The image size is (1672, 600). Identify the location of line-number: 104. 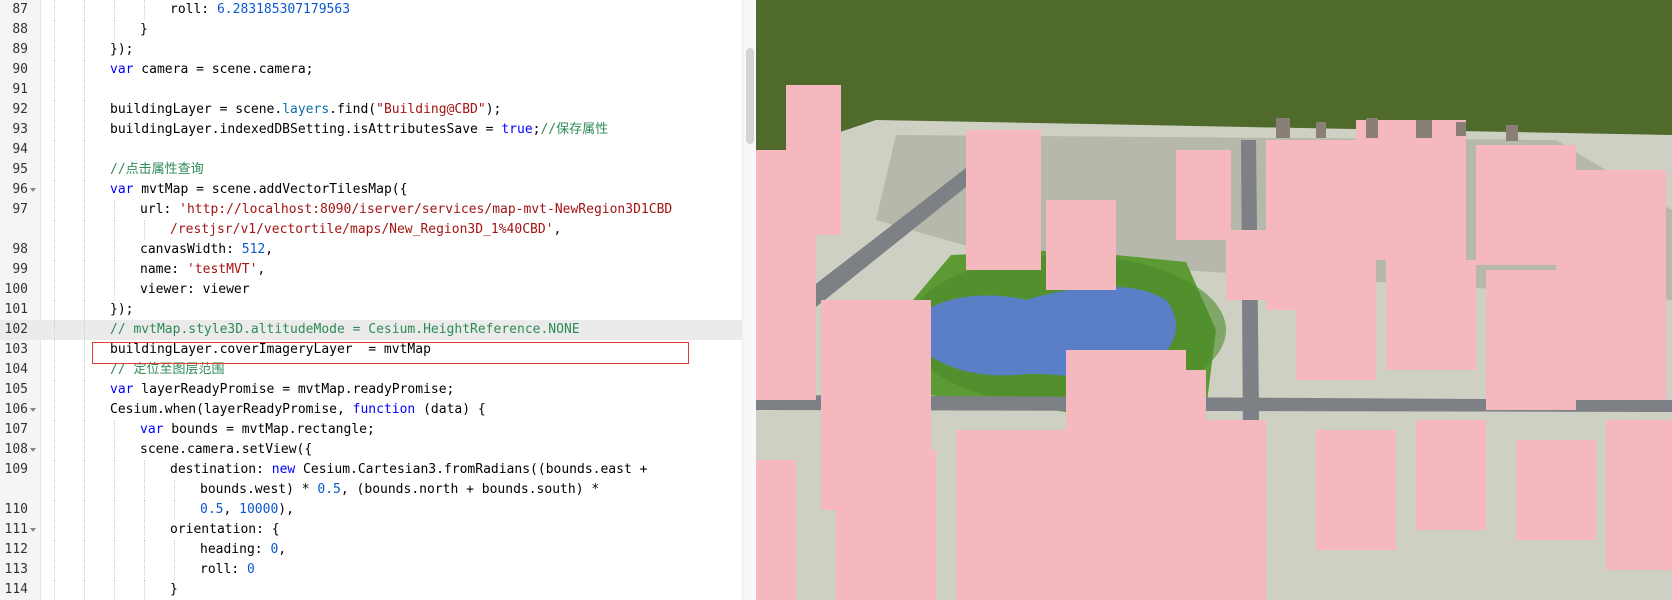
(16, 369).